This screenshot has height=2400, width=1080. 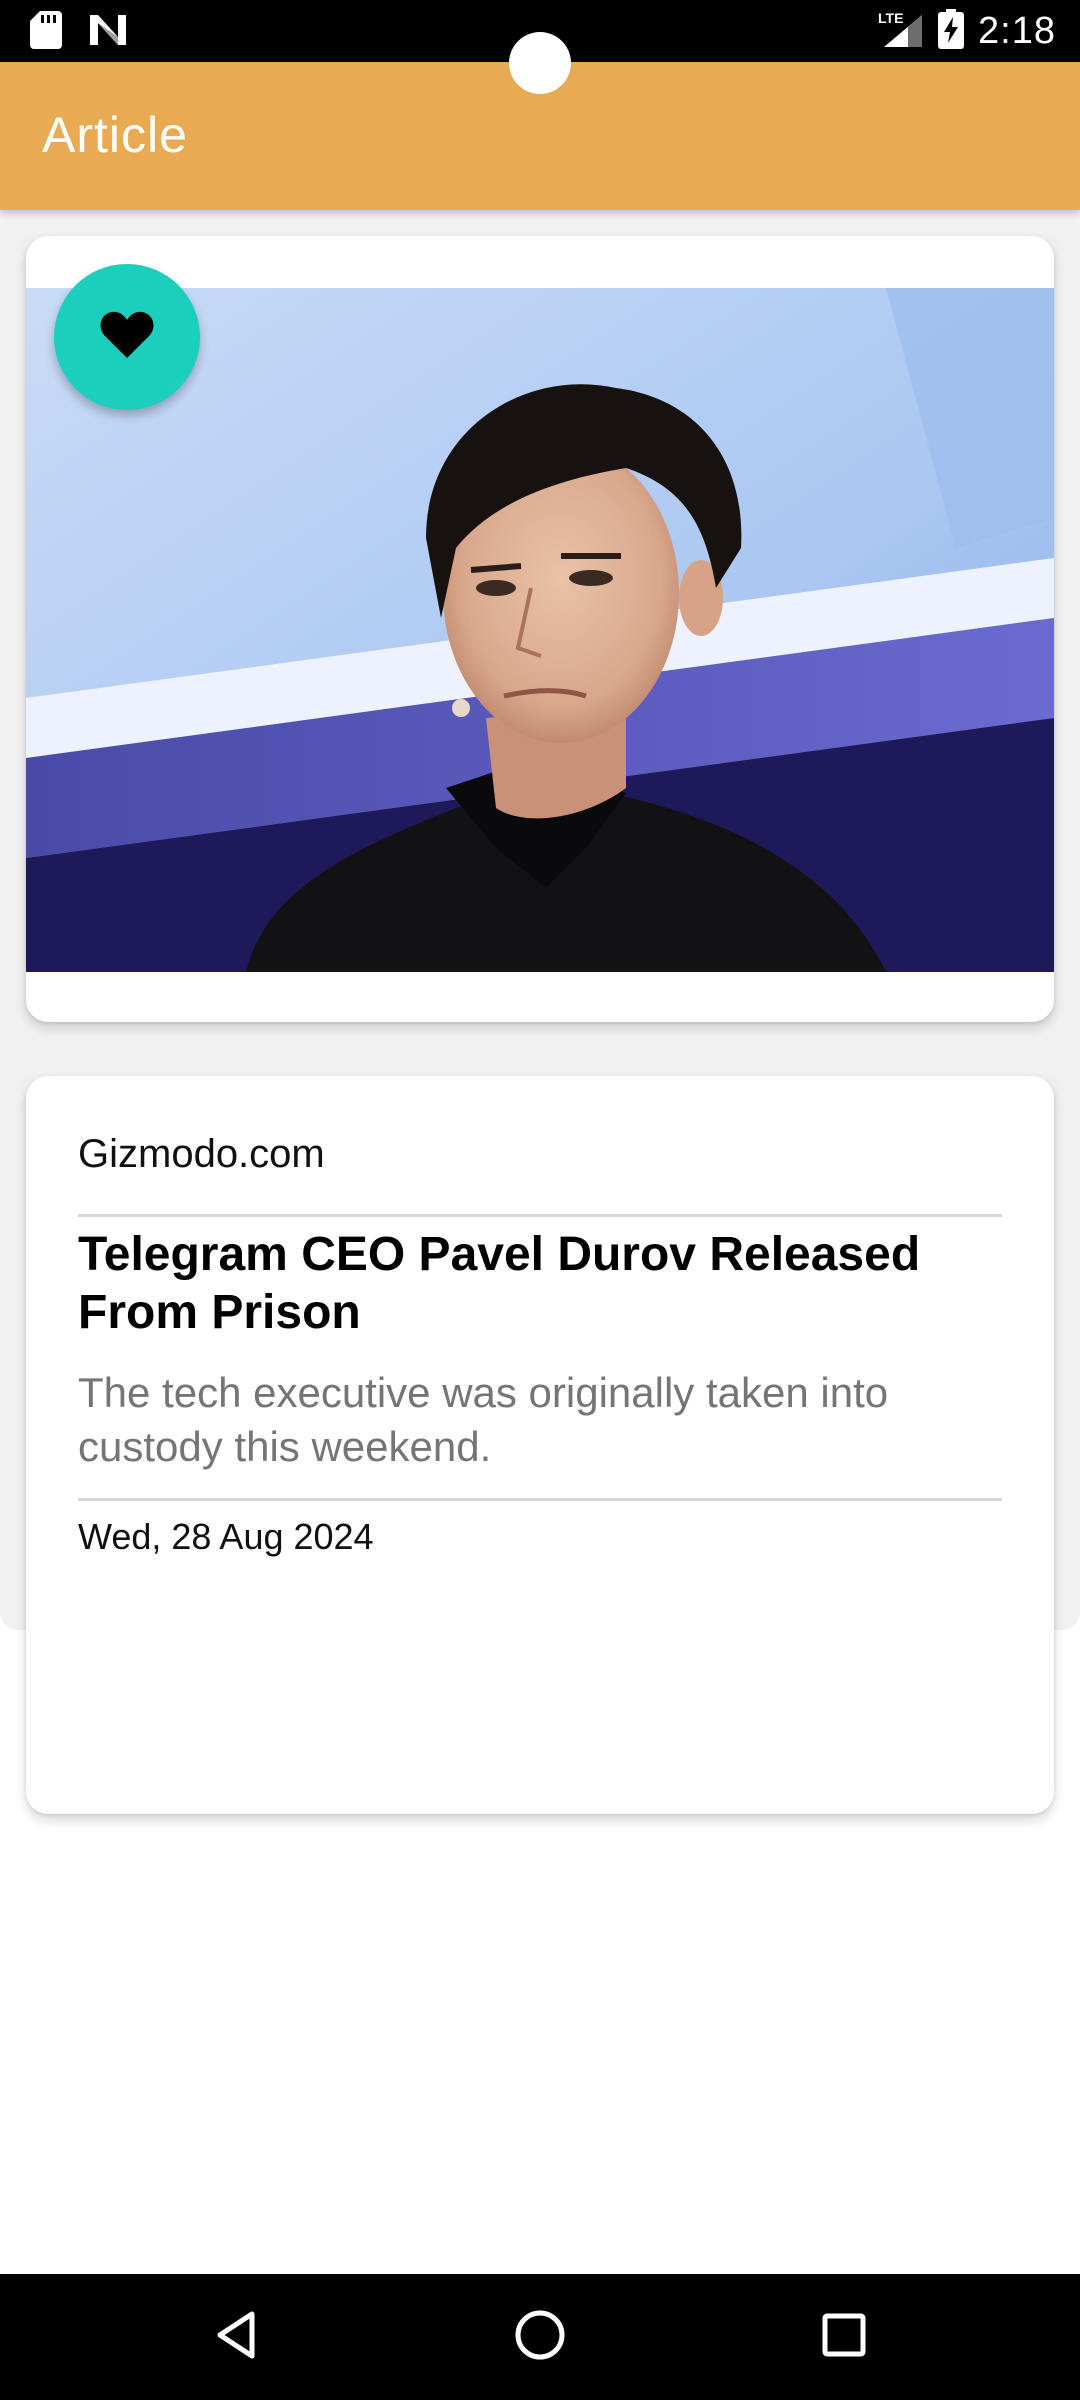 What do you see at coordinates (967, 31) in the screenshot?
I see `status-right-icons: LTE 2:18` at bounding box center [967, 31].